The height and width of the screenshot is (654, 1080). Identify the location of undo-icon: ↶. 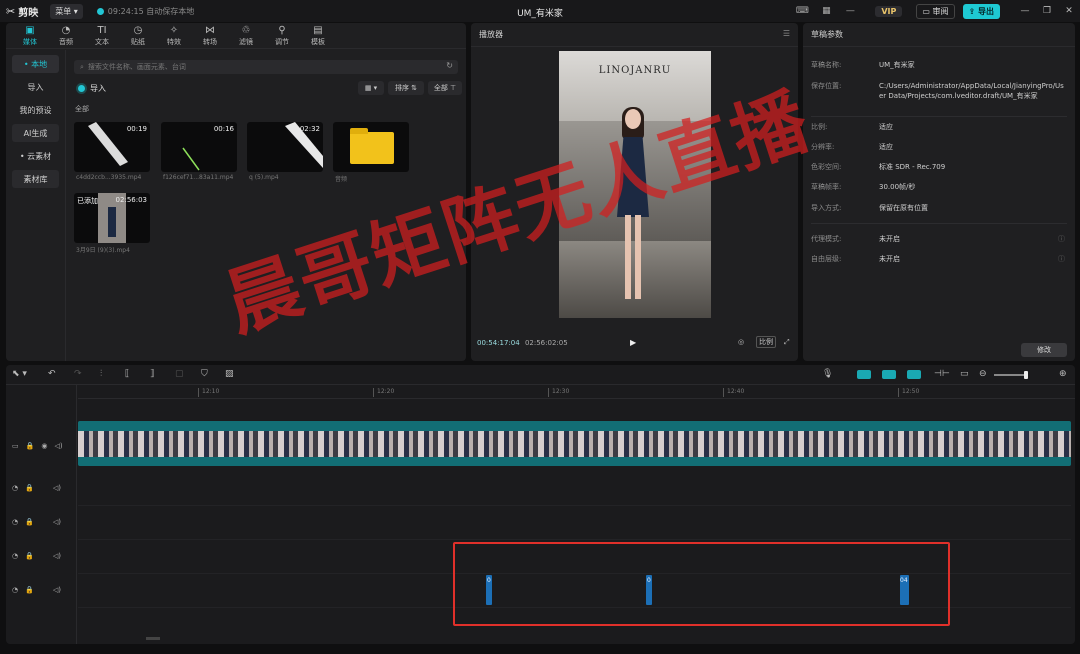
(52, 374).